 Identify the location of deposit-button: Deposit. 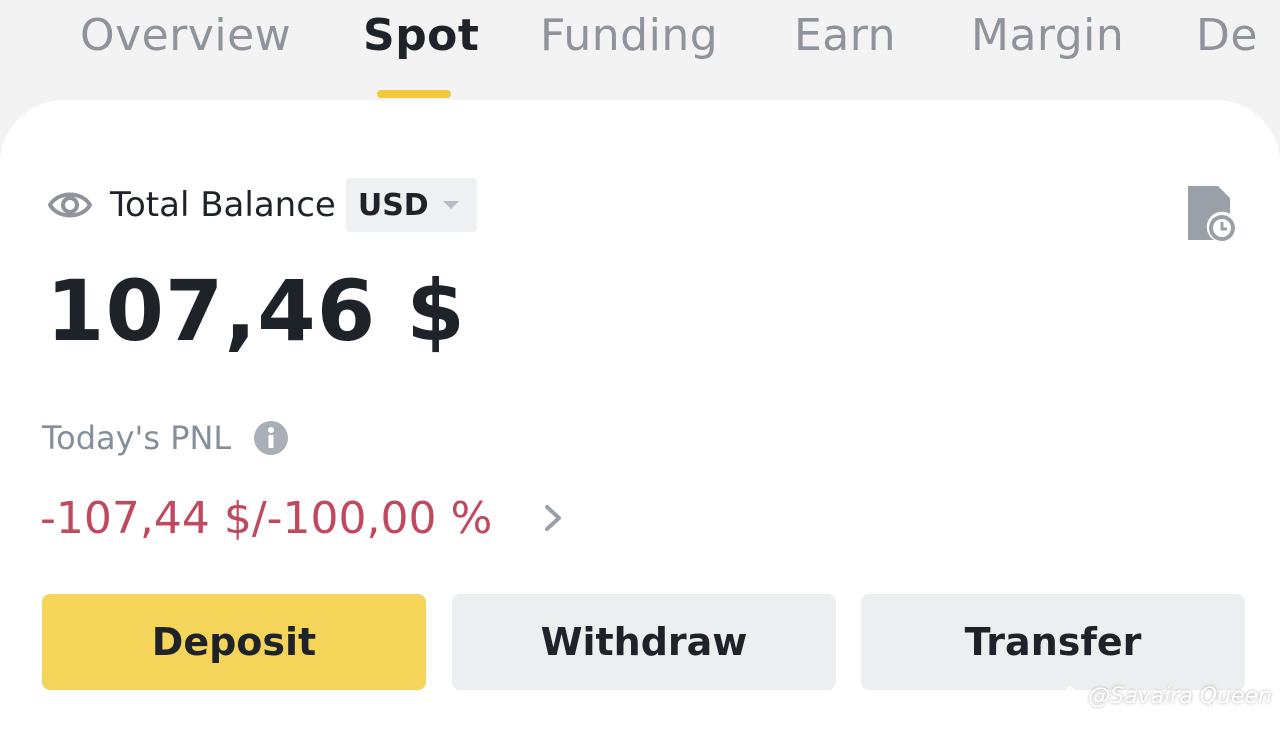
(234, 642).